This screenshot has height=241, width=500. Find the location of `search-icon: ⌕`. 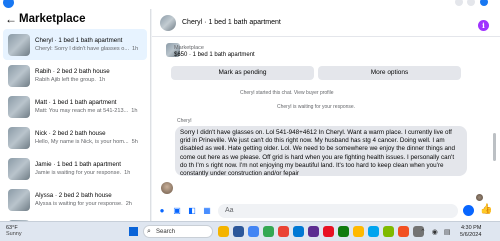

search-icon: ⌕ is located at coordinates (149, 231).